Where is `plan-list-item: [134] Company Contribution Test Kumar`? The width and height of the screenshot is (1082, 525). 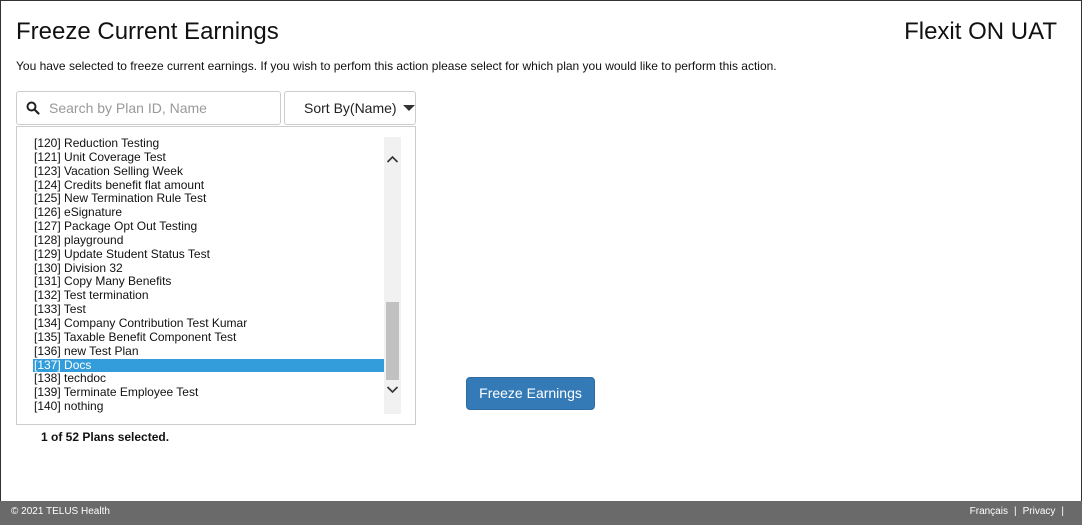 plan-list-item: [134] Company Contribution Test Kumar is located at coordinates (208, 323).